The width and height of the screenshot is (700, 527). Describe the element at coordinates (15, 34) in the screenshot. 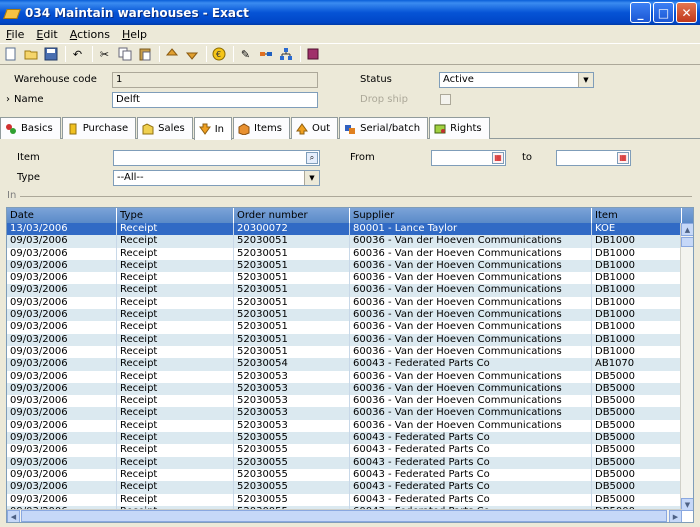

I see `menu-file: File` at that location.